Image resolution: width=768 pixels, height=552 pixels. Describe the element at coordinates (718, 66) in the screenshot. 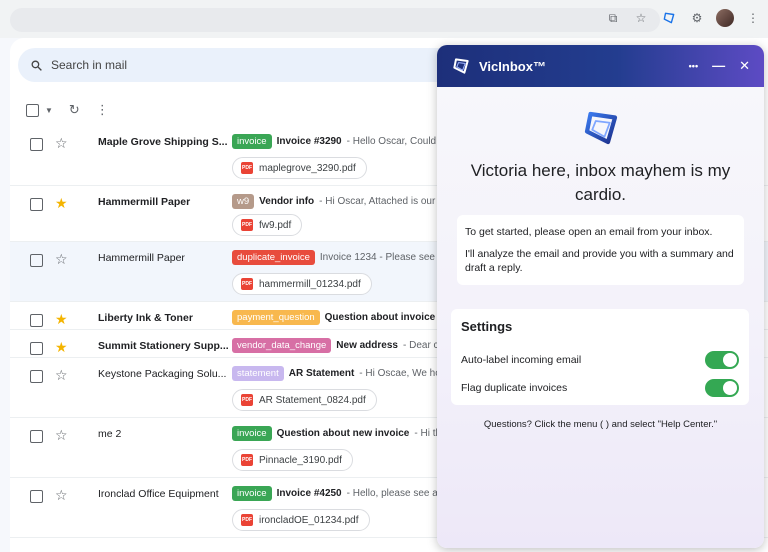

I see `panel-minimize-icon: —` at that location.